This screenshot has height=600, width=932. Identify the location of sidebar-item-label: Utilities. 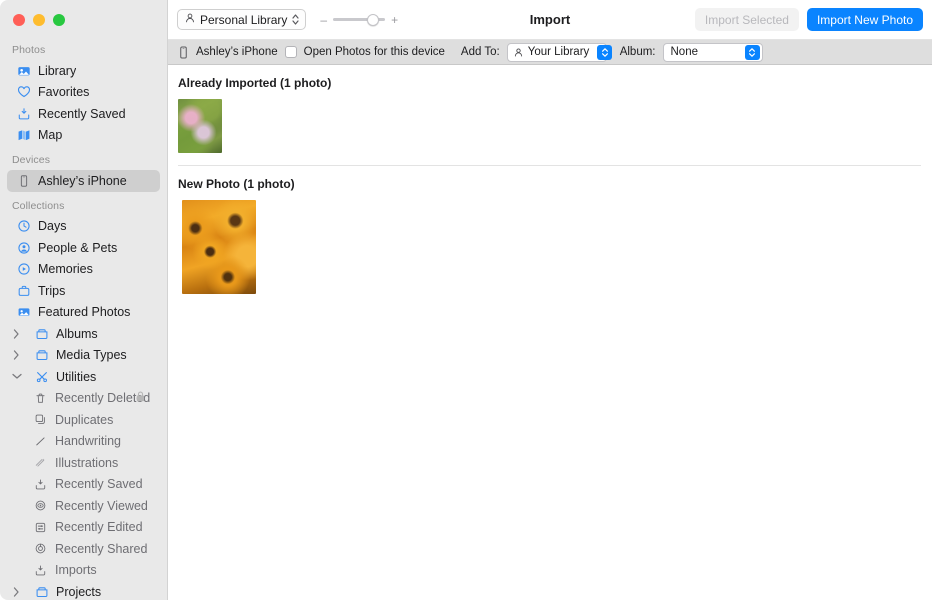
(76, 376).